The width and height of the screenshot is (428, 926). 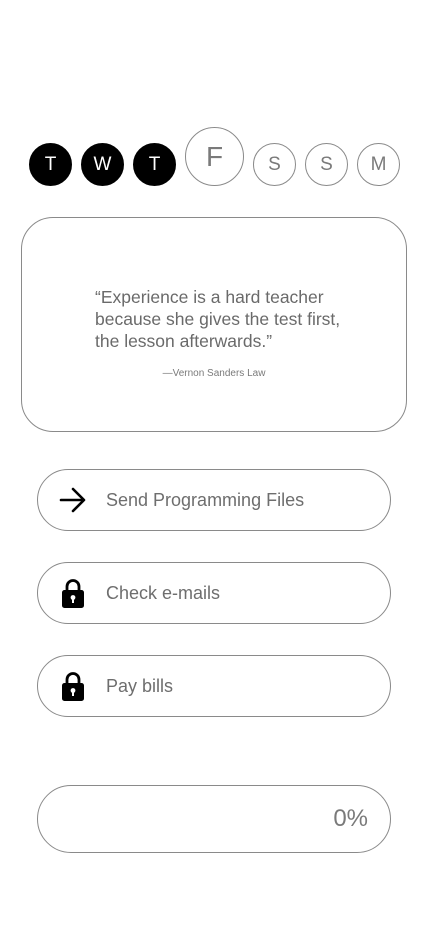 I want to click on task-label: Check e-mails, so click(x=163, y=593).